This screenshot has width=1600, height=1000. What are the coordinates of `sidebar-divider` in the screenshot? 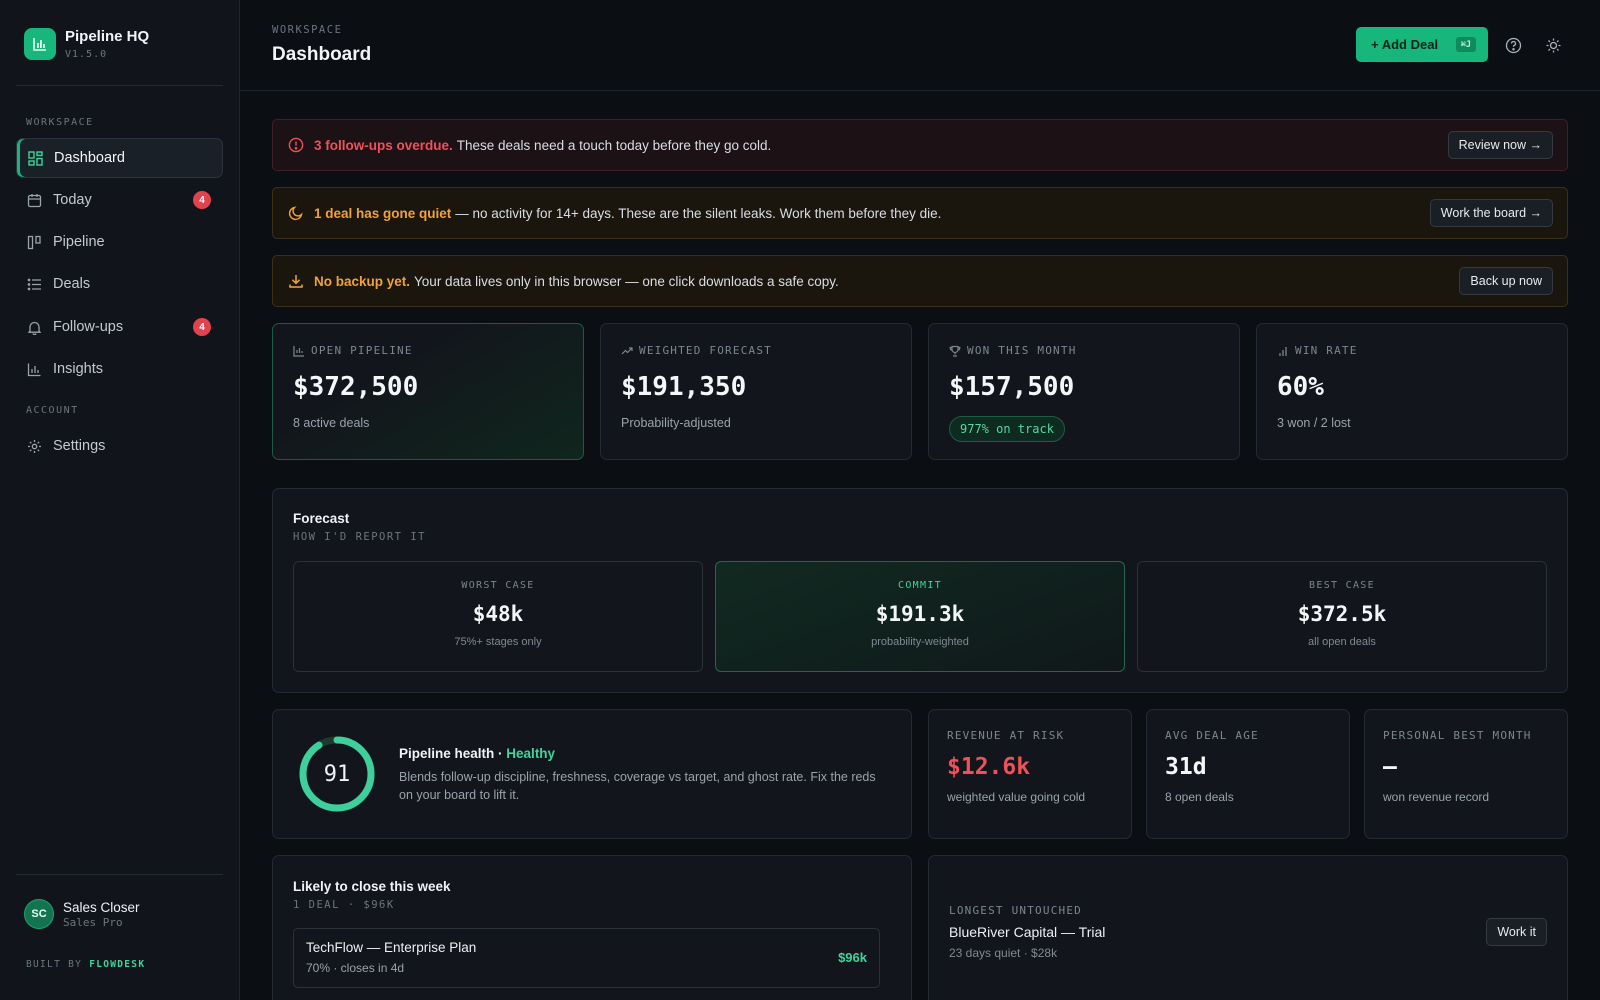 It's located at (119, 85).